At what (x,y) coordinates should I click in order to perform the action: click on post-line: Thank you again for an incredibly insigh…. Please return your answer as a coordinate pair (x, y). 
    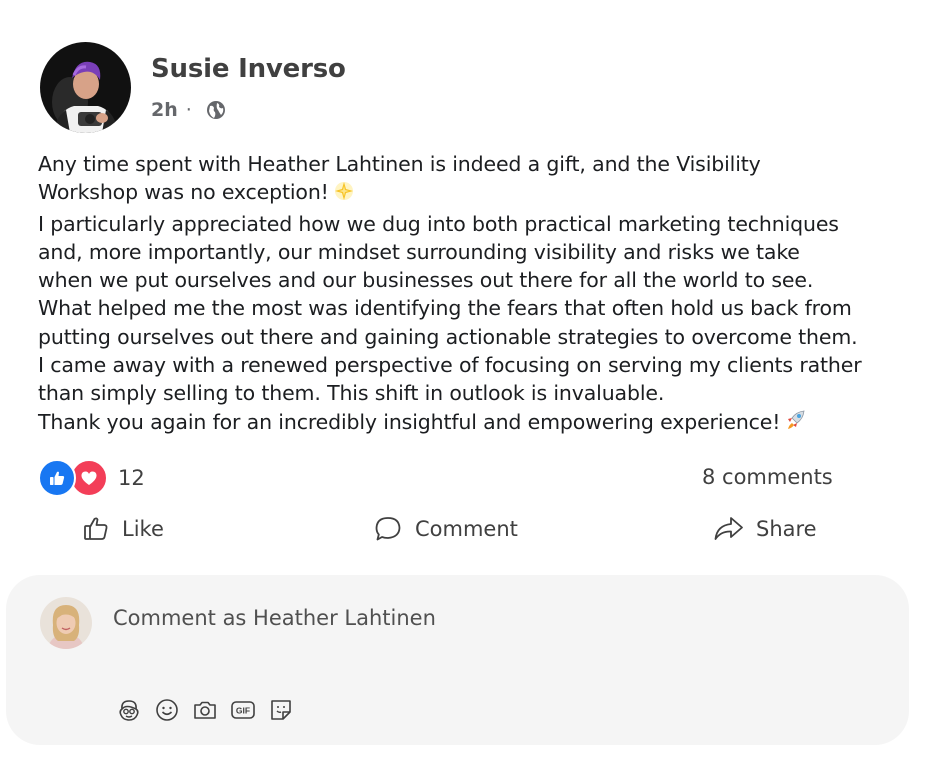
    Looking at the image, I should click on (473, 423).